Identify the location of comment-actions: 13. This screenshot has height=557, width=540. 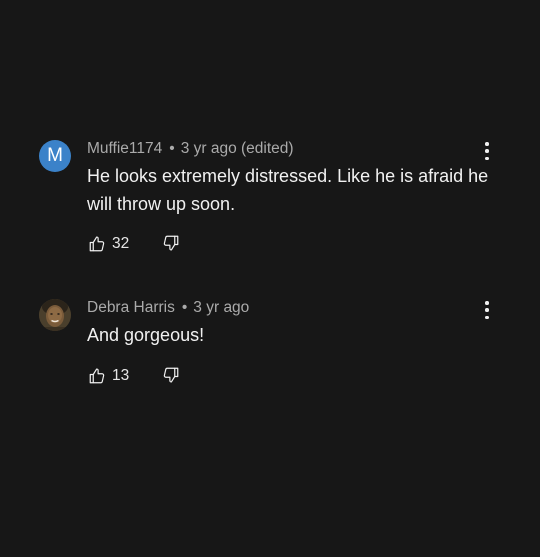
(133, 376).